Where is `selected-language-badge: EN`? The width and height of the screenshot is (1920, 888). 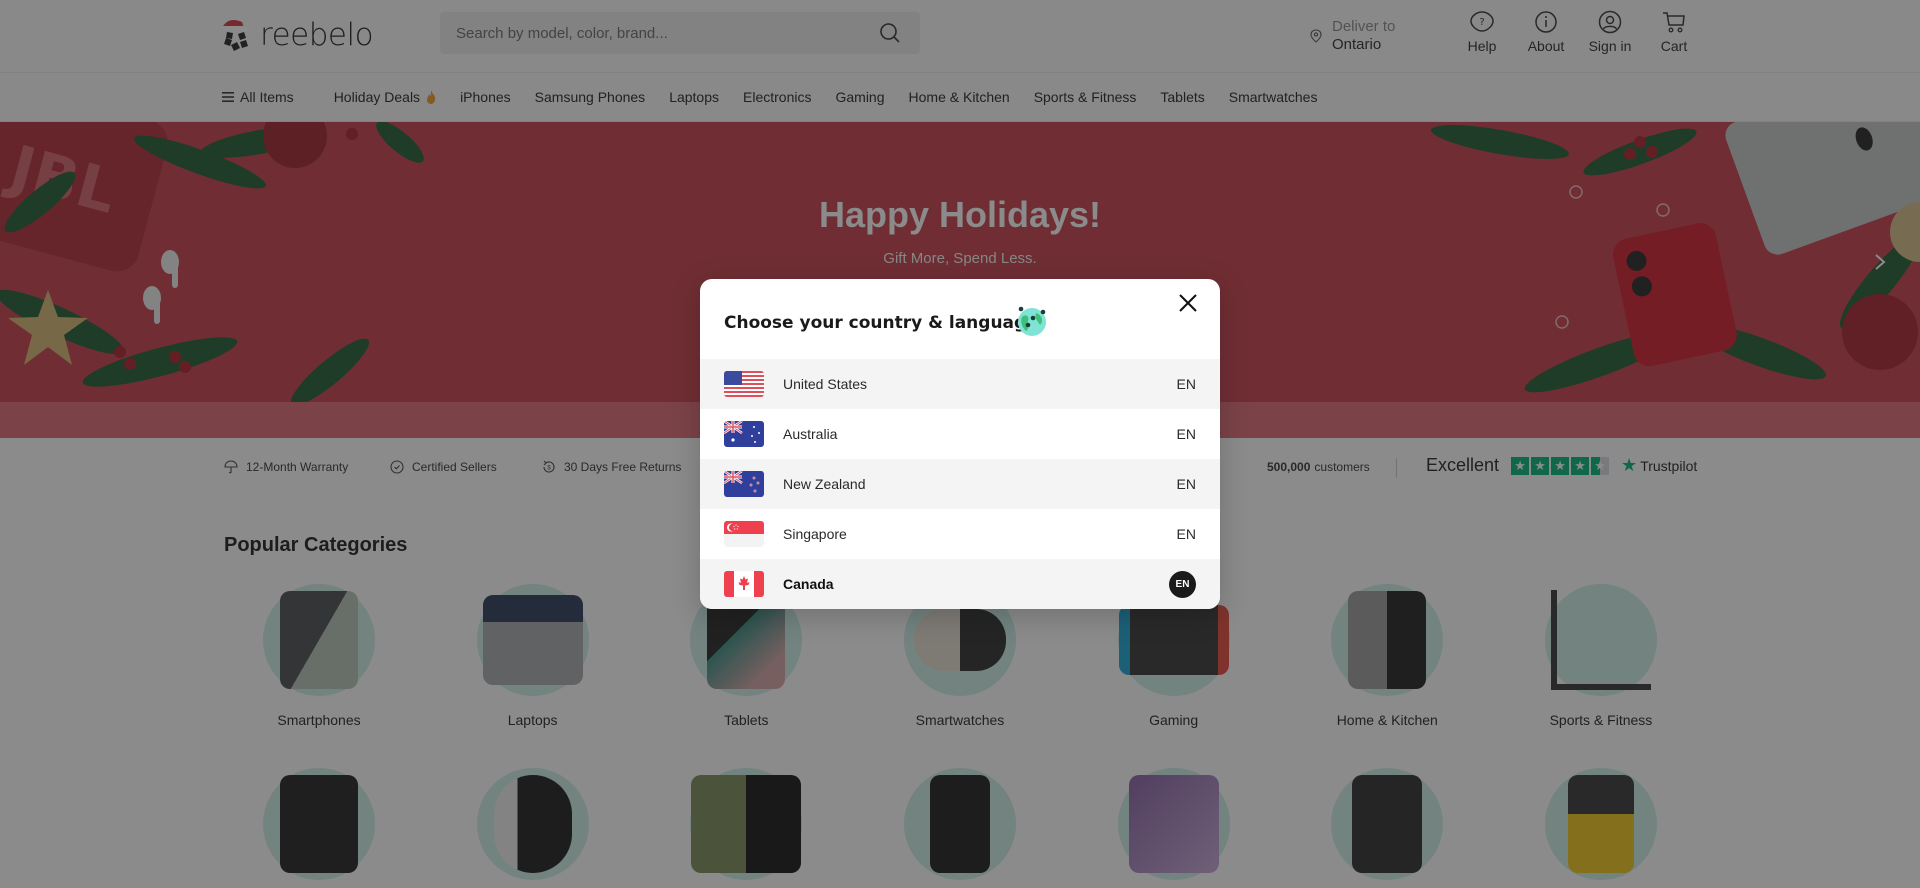 selected-language-badge: EN is located at coordinates (1182, 584).